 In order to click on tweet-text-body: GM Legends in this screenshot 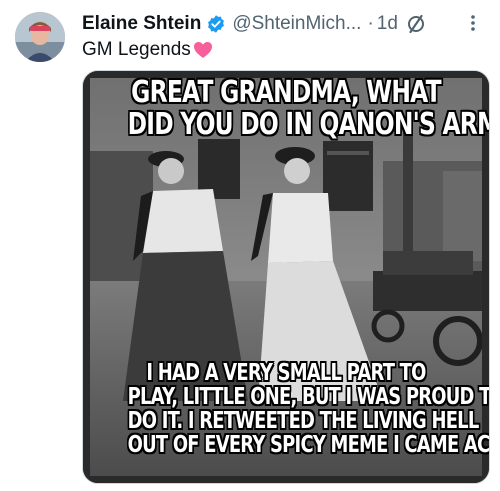, I will do `click(136, 49)`.